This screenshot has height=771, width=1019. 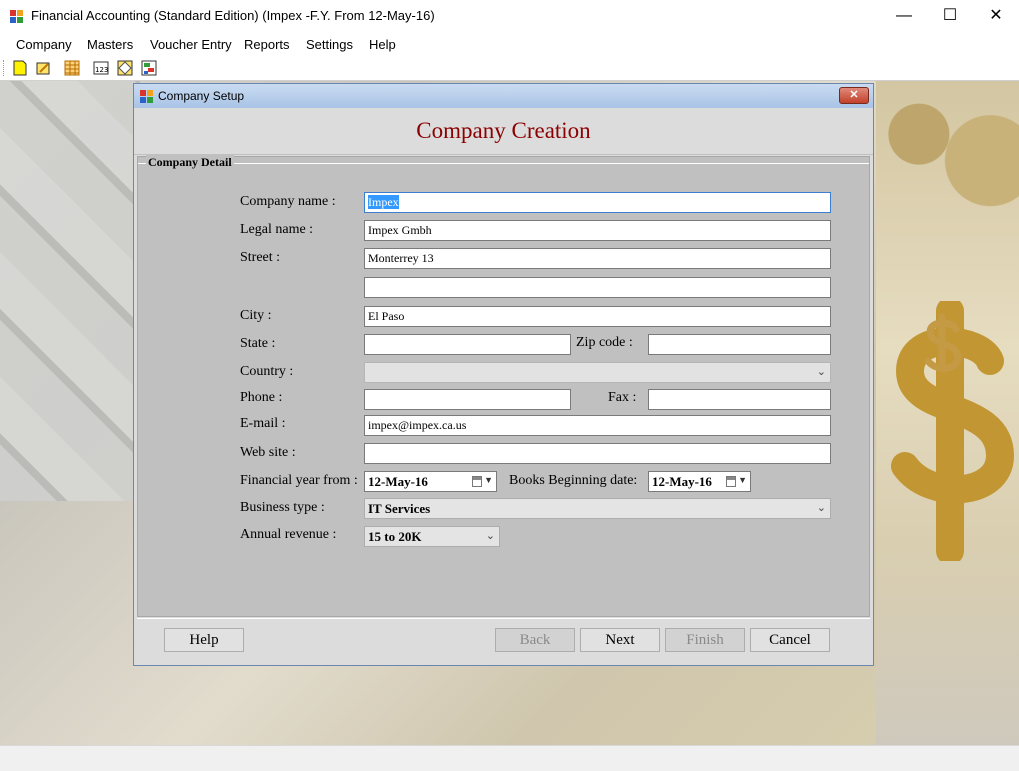 I want to click on diamond-icon, so click(x=125, y=68).